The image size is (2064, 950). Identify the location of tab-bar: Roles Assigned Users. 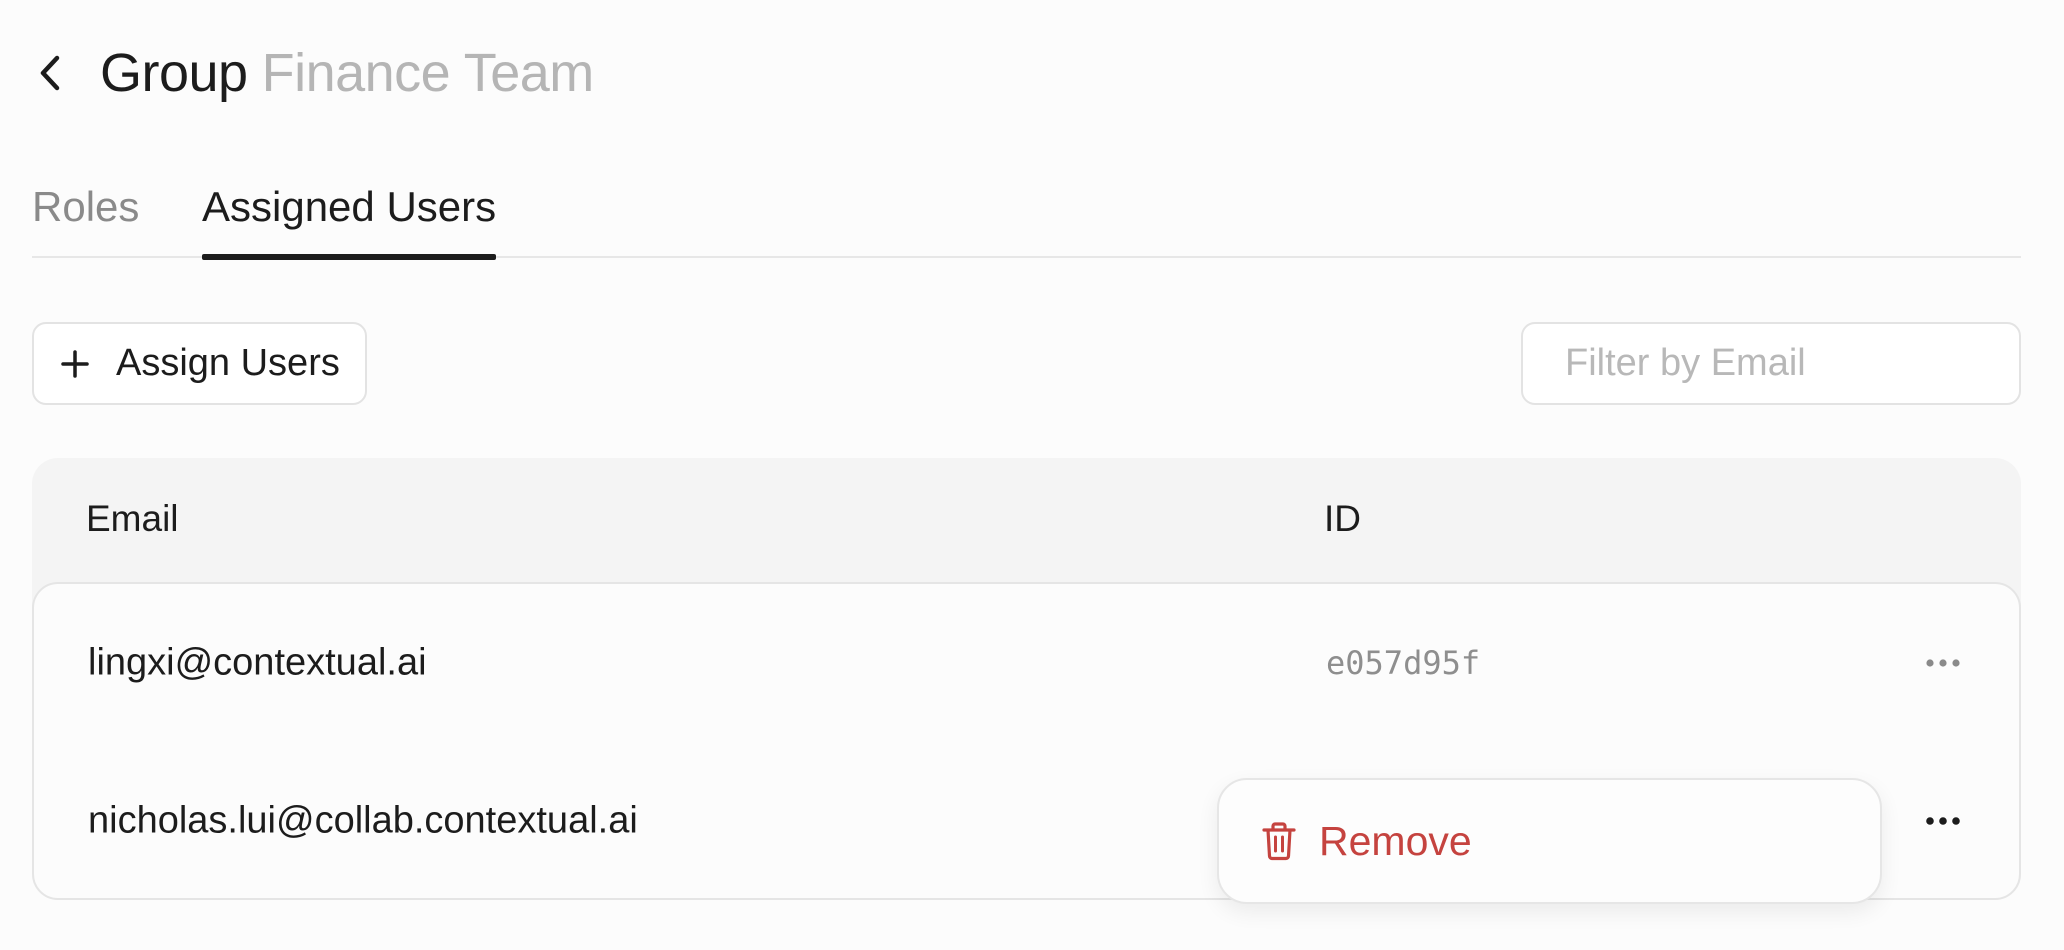
(1026, 218).